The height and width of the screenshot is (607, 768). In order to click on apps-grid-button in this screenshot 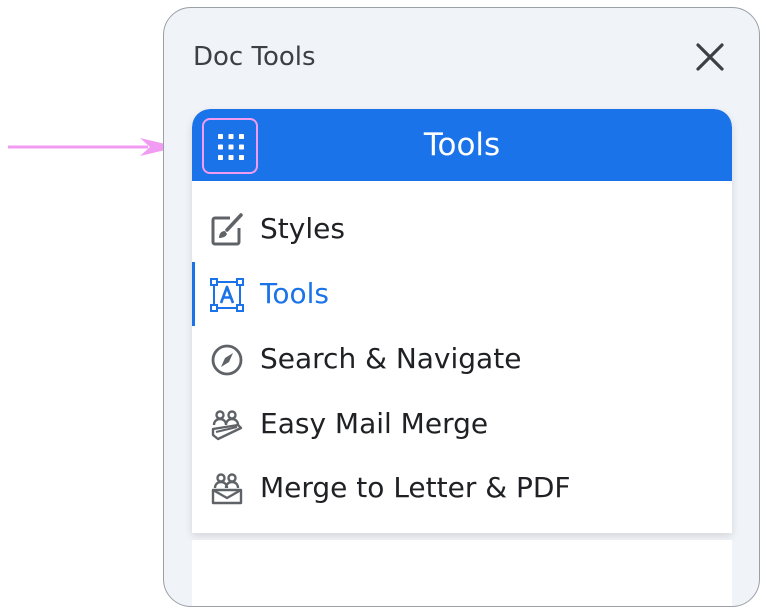, I will do `click(230, 146)`.